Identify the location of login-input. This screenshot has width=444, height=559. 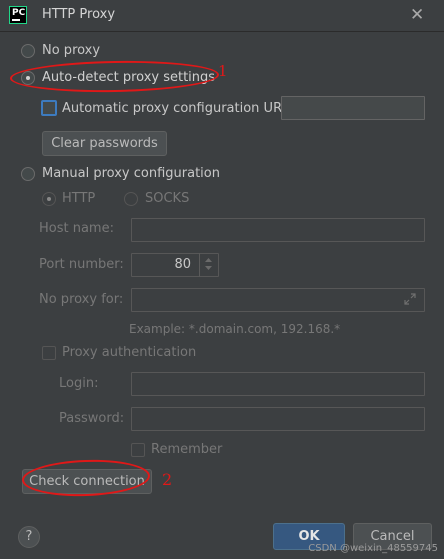
(278, 384).